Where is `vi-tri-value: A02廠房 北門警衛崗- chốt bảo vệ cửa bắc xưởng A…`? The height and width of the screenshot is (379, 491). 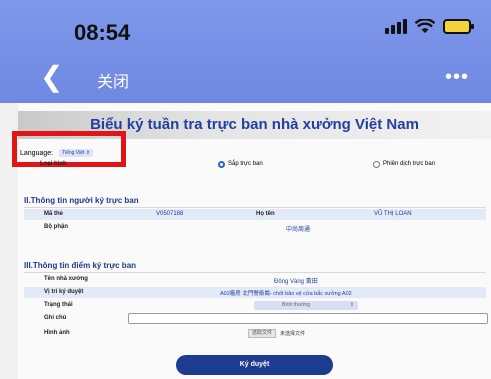 vi-tri-value: A02廠房 北門警衛崗- chốt bảo vệ cửa bắc xưởng A… is located at coordinates (286, 294).